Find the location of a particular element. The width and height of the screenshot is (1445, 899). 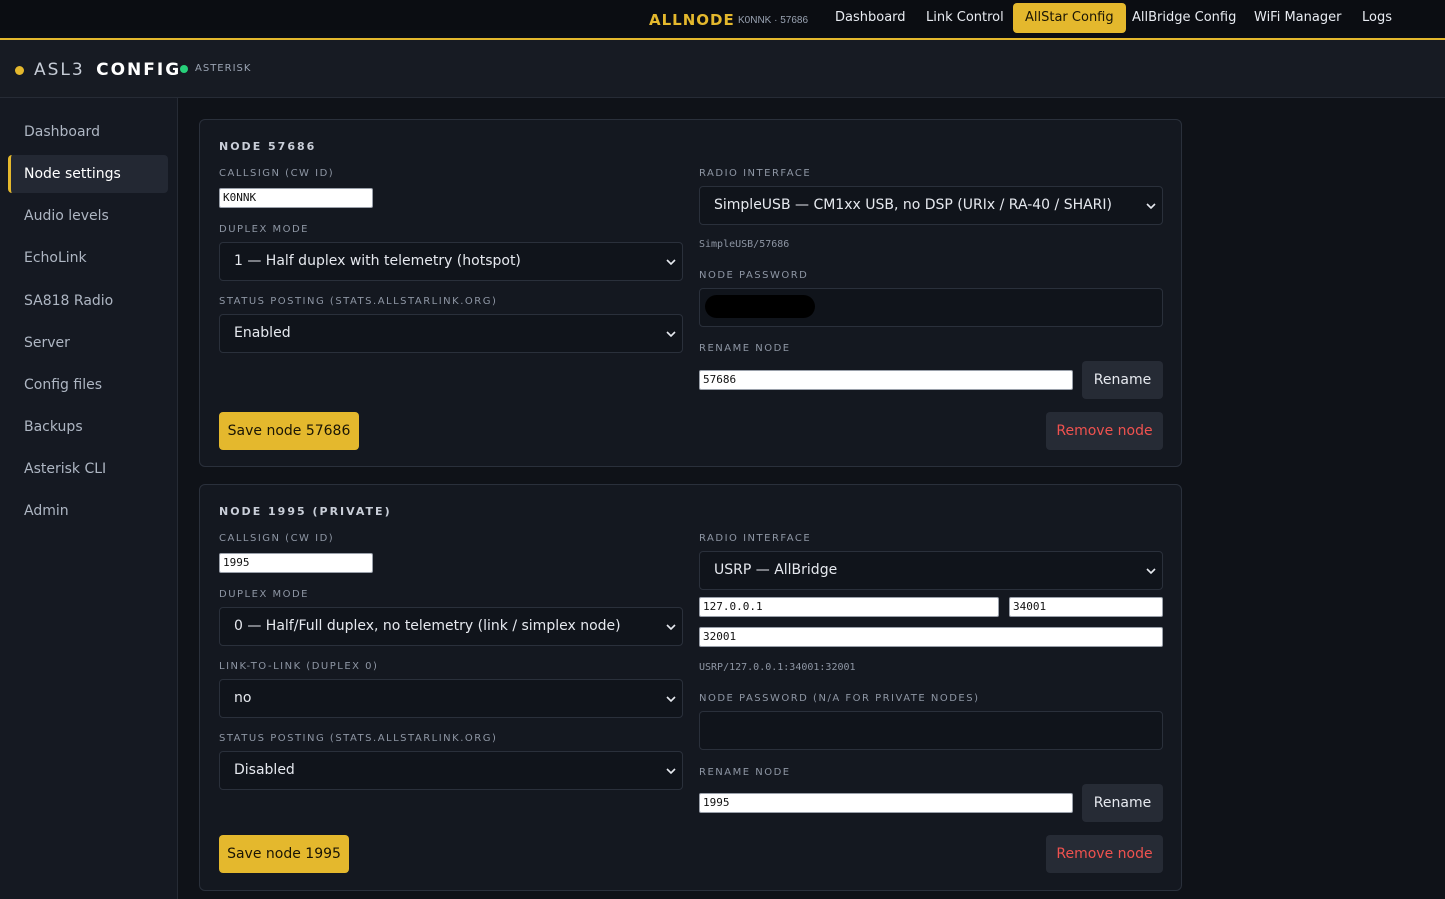

brand-dot-icon is located at coordinates (19, 70).